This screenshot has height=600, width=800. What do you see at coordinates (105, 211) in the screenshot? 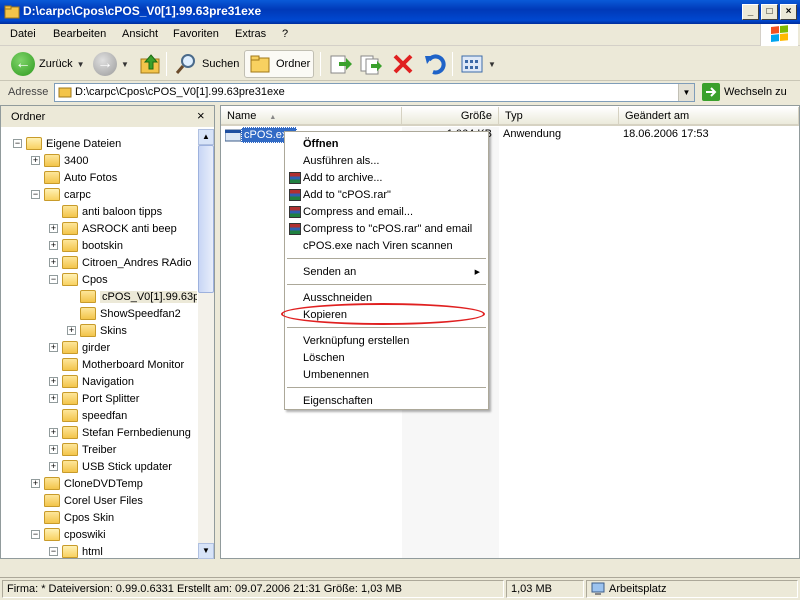
I see `tree-item: anti baloon tipps` at bounding box center [105, 211].